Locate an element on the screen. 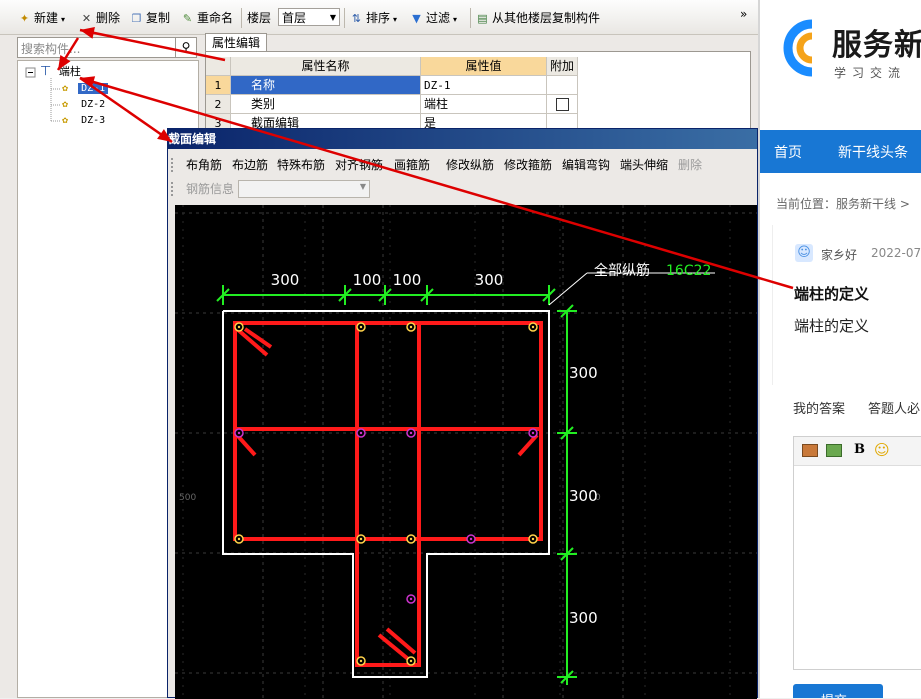 The width and height of the screenshot is (921, 699). property-value-cell: 端柱 is located at coordinates (484, 104).